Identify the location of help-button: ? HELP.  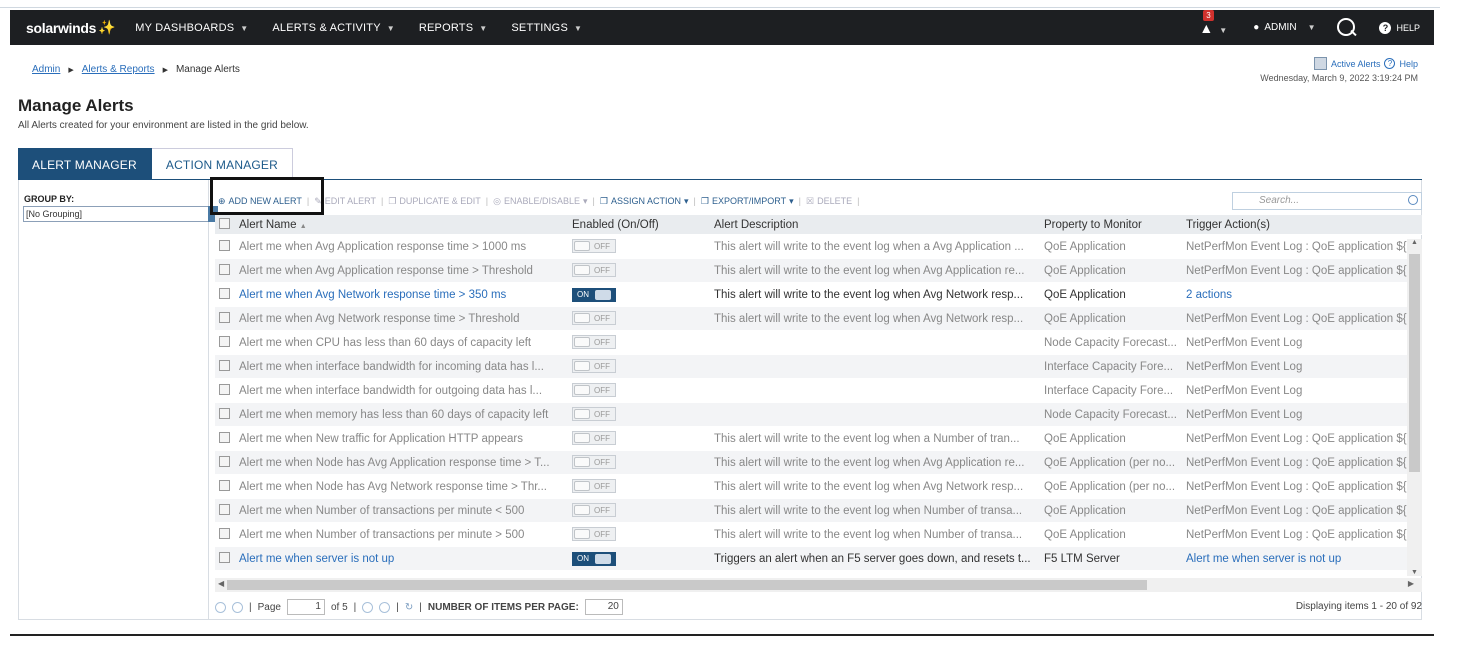
(1399, 27).